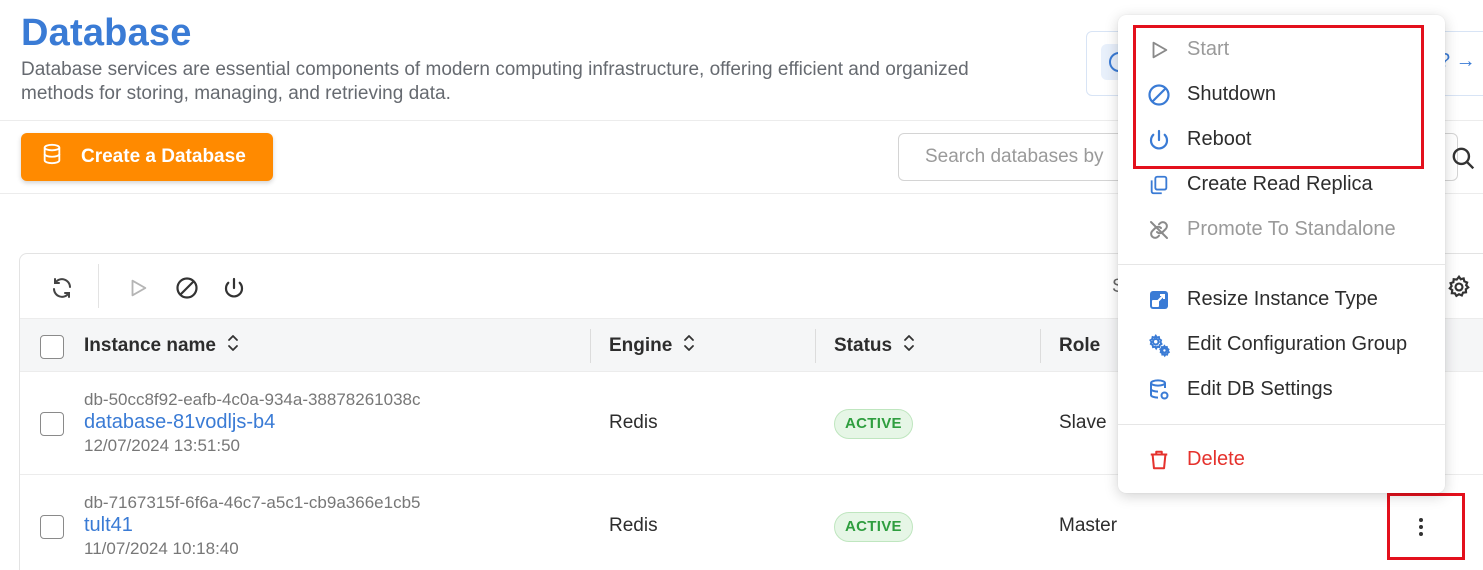 The width and height of the screenshot is (1483, 570). I want to click on create-database-button: Create a Database, so click(147, 157).